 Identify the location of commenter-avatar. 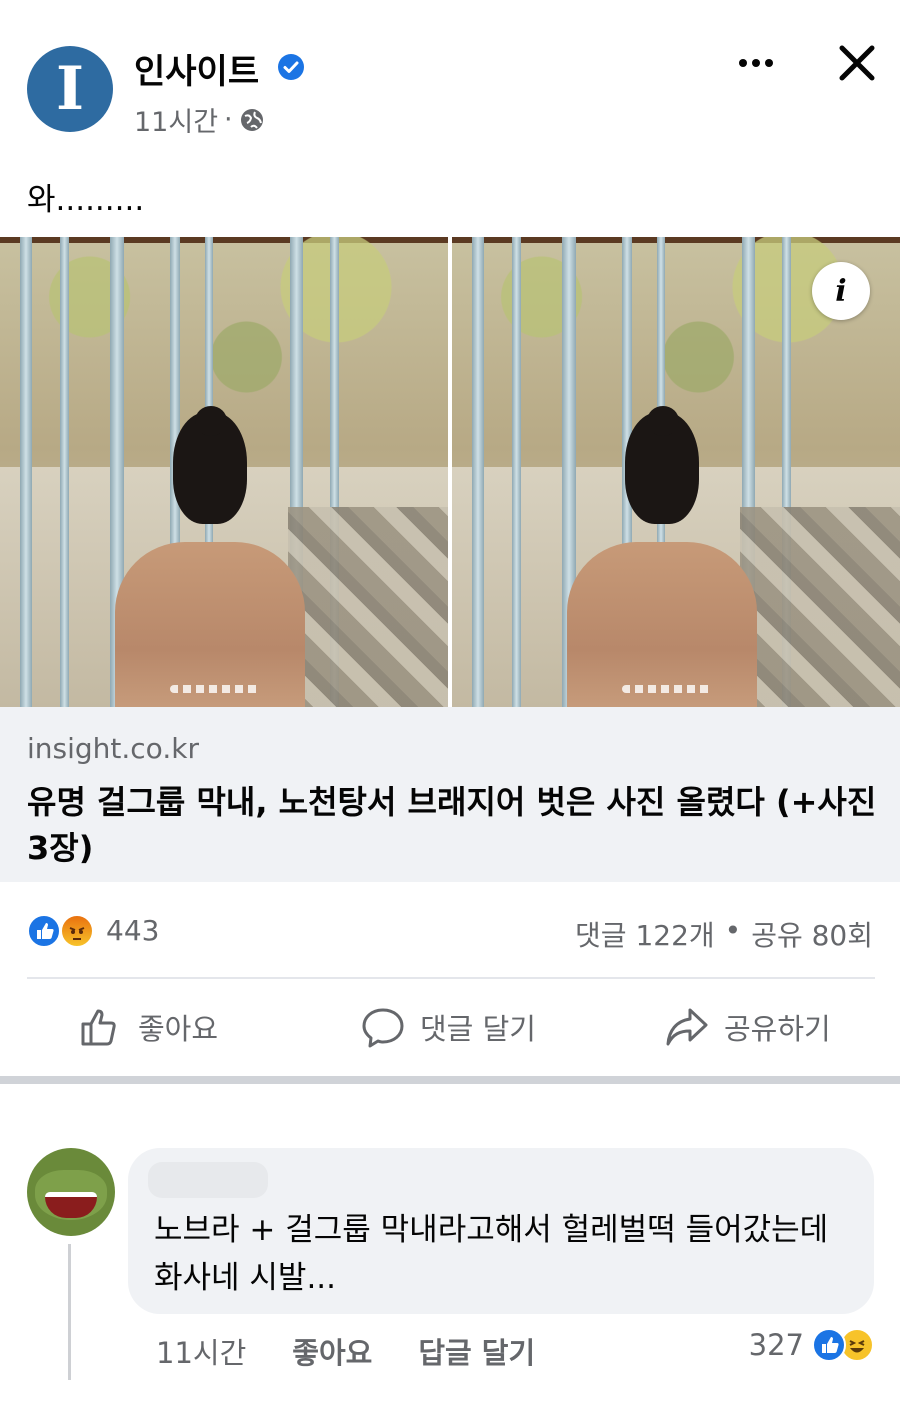
(71, 1192).